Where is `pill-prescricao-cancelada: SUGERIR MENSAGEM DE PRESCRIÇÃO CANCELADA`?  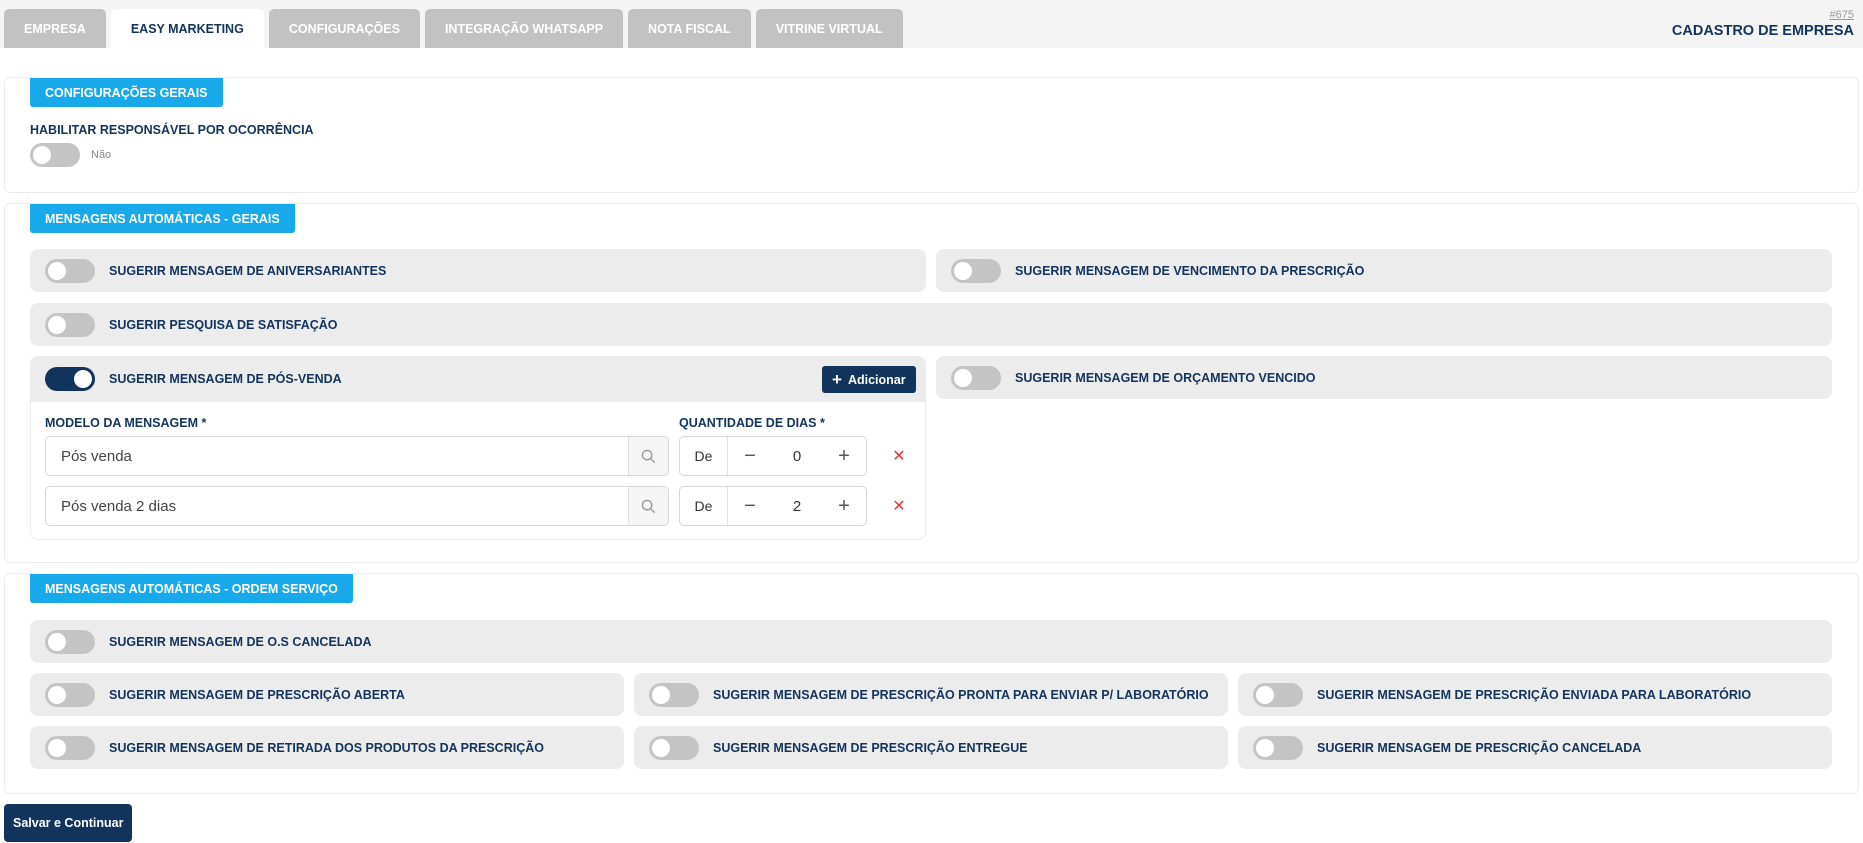 pill-prescricao-cancelada: SUGERIR MENSAGEM DE PRESCRIÇÃO CANCELADA is located at coordinates (1535, 747).